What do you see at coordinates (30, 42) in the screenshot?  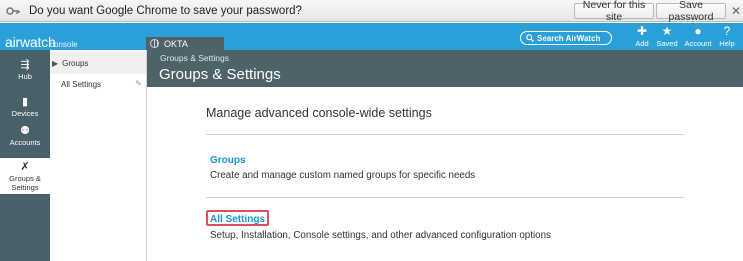 I see `airwatch-logo: airwatch` at bounding box center [30, 42].